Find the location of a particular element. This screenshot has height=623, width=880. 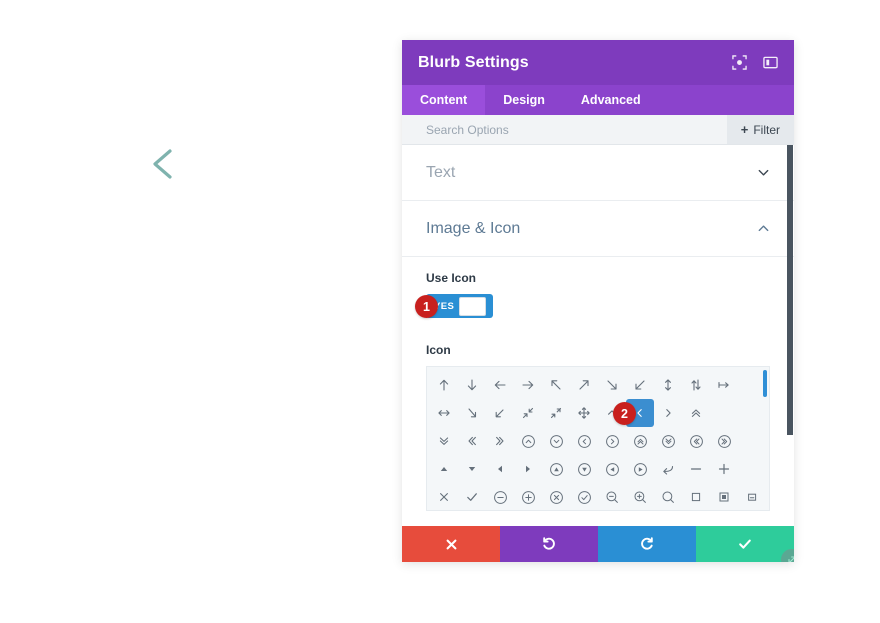

search-input is located at coordinates (576, 129).